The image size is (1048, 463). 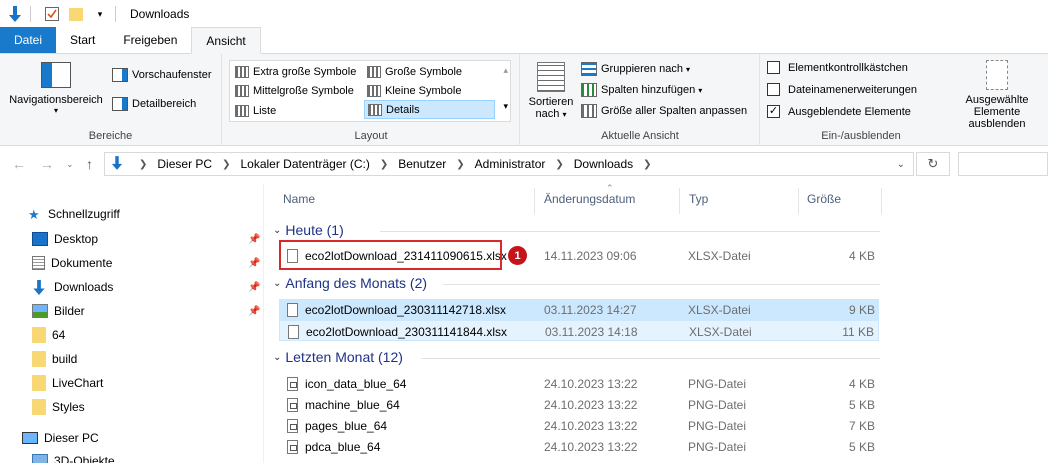 I want to click on layout-medium-icons: Mittelgroße Symbole, so click(x=298, y=90).